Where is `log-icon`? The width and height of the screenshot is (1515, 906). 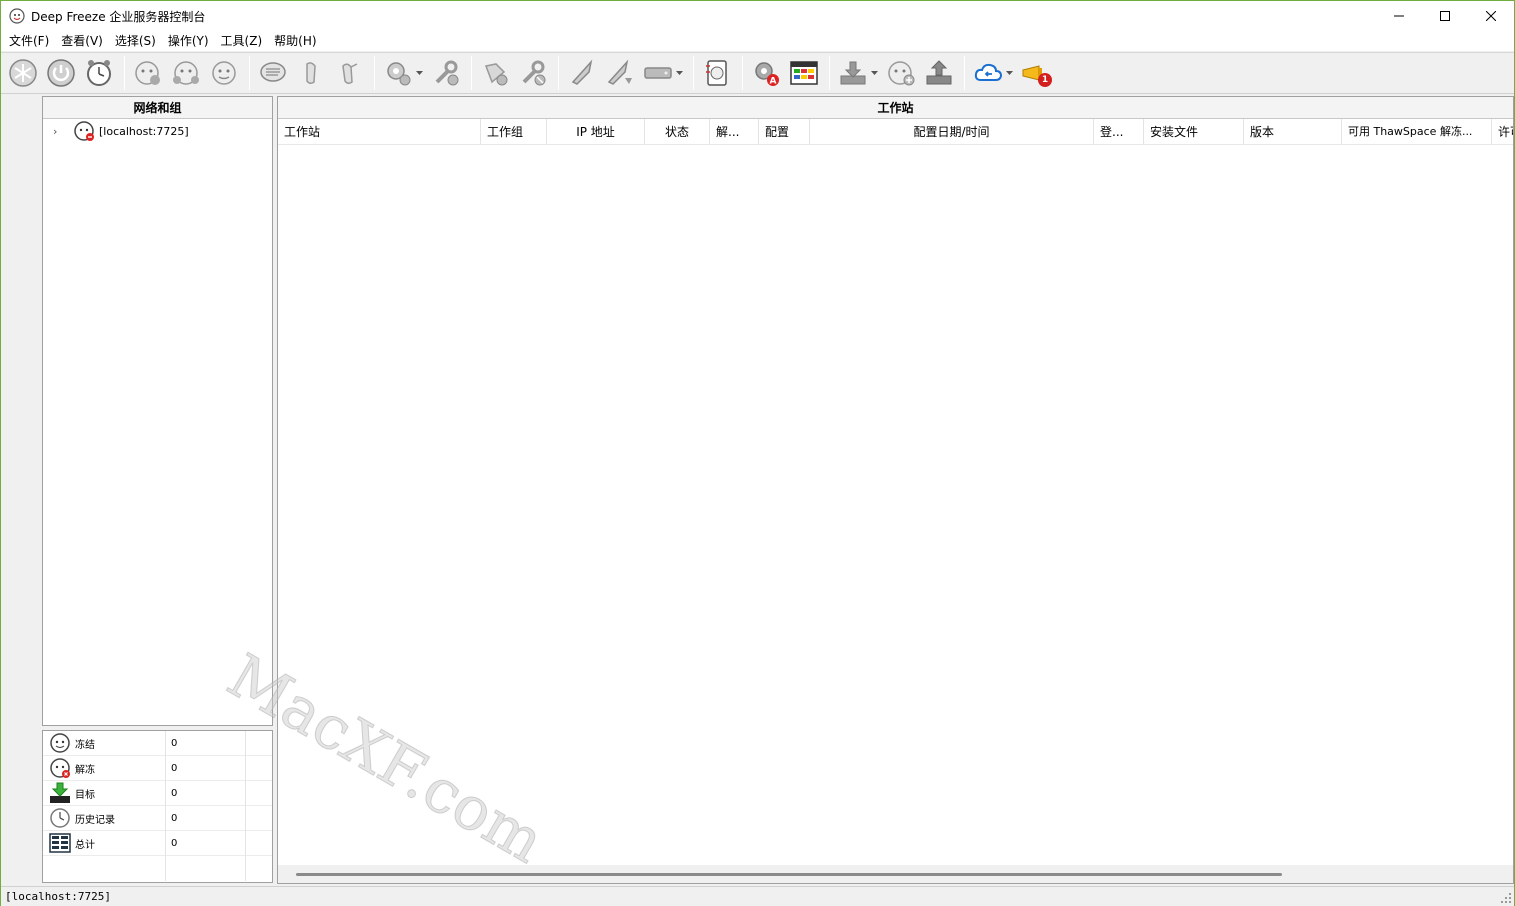
log-icon is located at coordinates (716, 73).